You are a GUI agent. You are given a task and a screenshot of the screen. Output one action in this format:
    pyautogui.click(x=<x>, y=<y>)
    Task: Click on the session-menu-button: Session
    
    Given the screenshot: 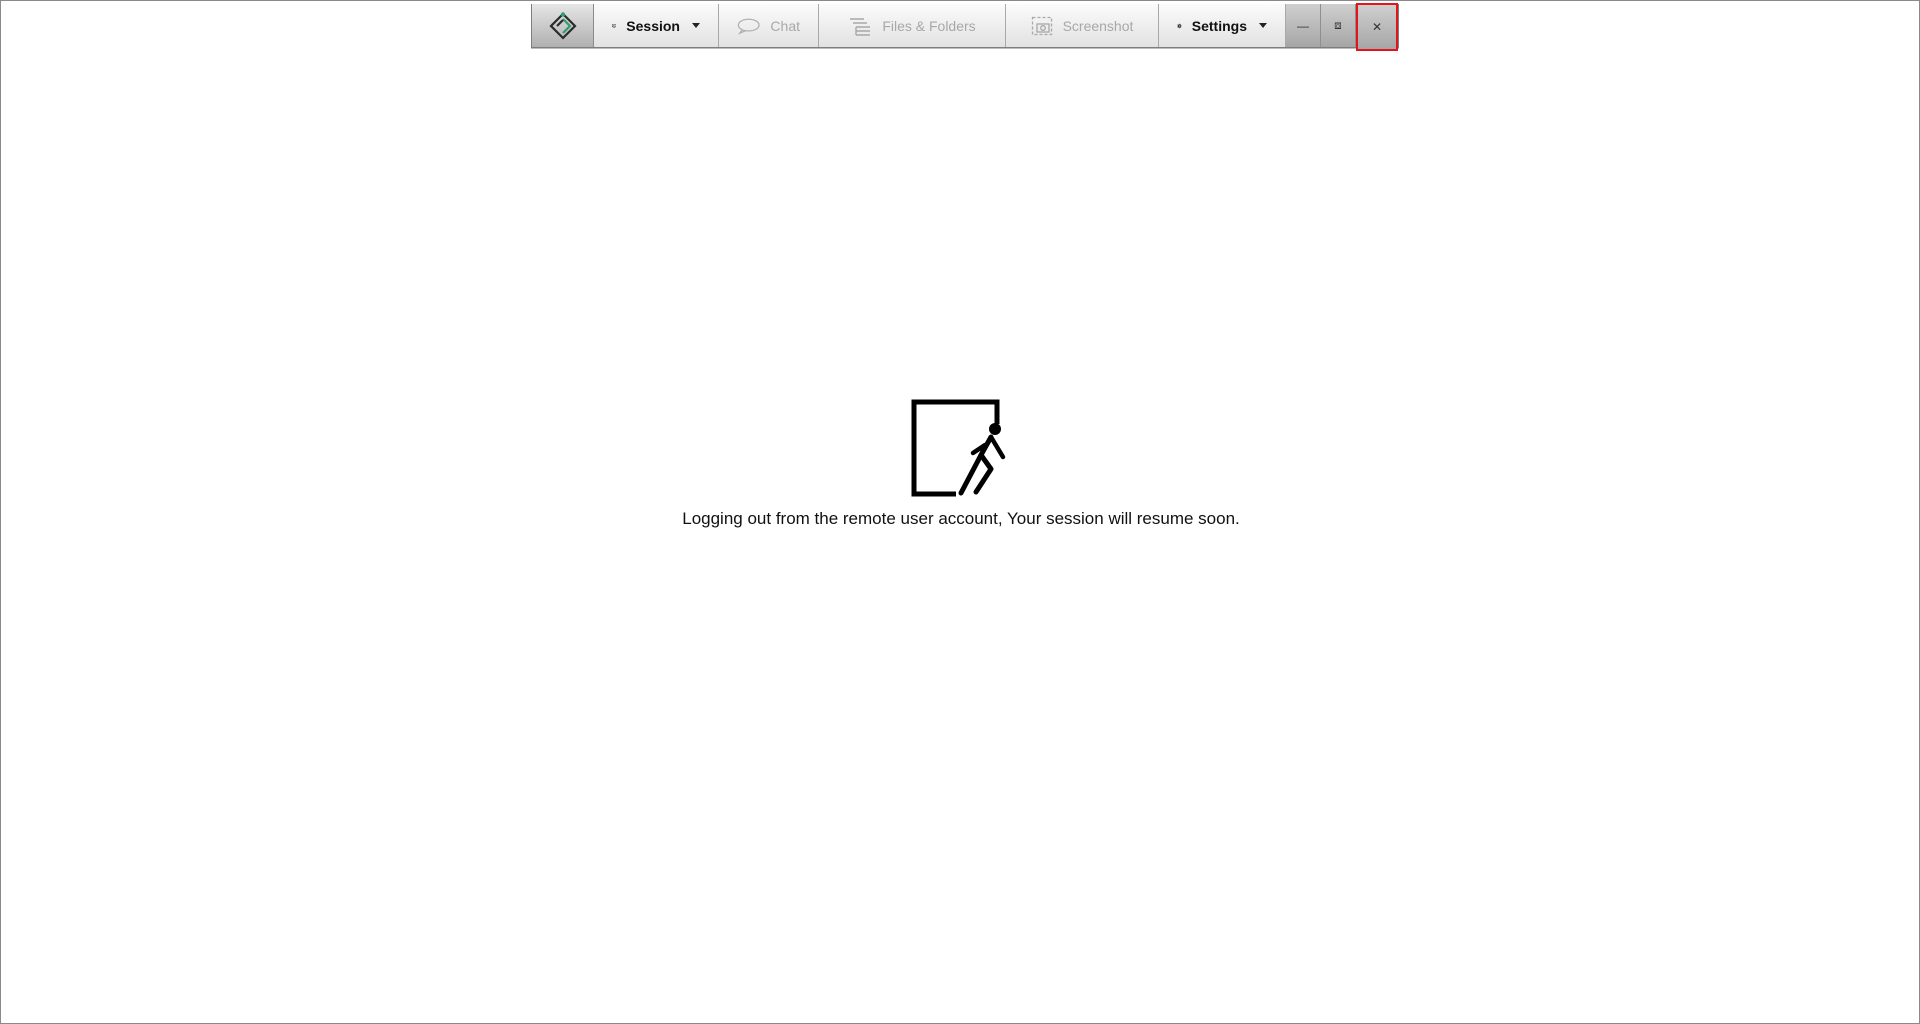 What is the action you would take?
    pyautogui.click(x=656, y=25)
    